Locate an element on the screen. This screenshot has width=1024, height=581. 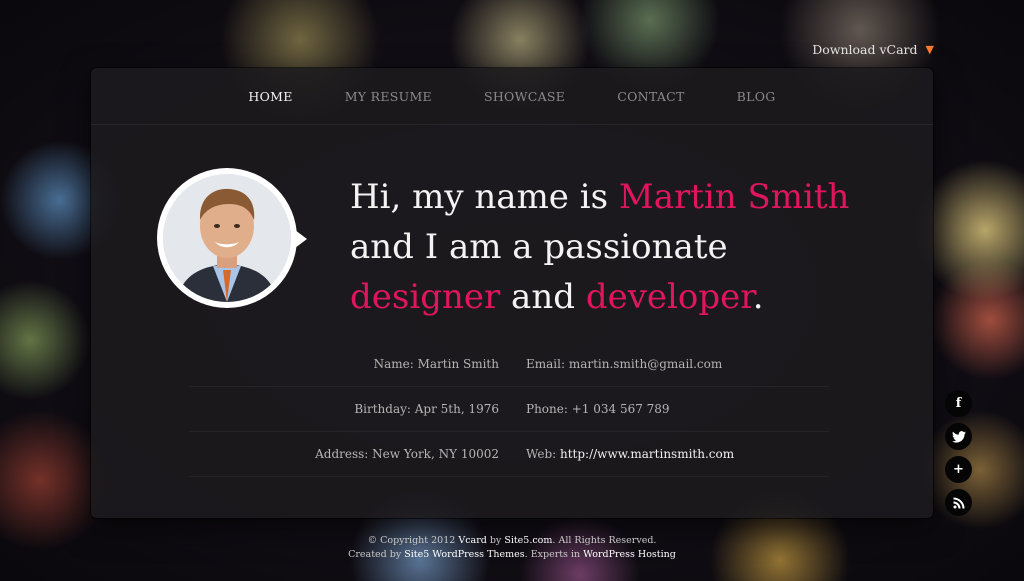
intro-and: and is located at coordinates (543, 297).